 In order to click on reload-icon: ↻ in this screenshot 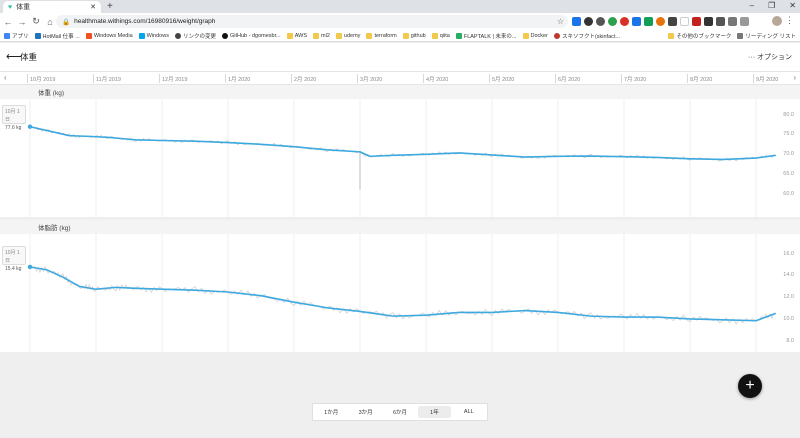, I will do `click(36, 21)`.